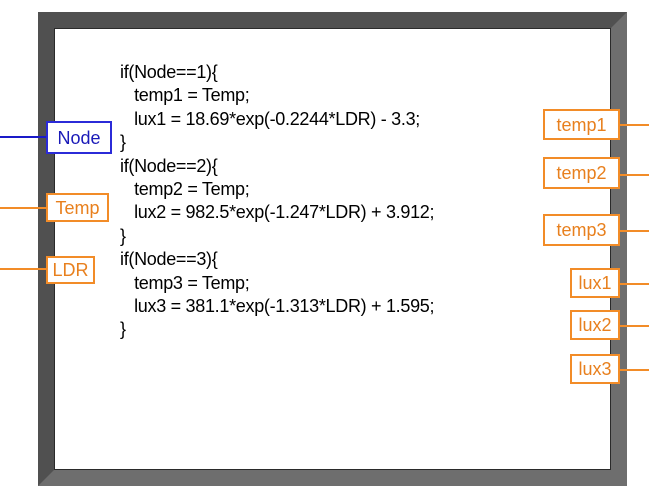 The image size is (649, 488). I want to click on temp-input-wire, so click(24, 208).